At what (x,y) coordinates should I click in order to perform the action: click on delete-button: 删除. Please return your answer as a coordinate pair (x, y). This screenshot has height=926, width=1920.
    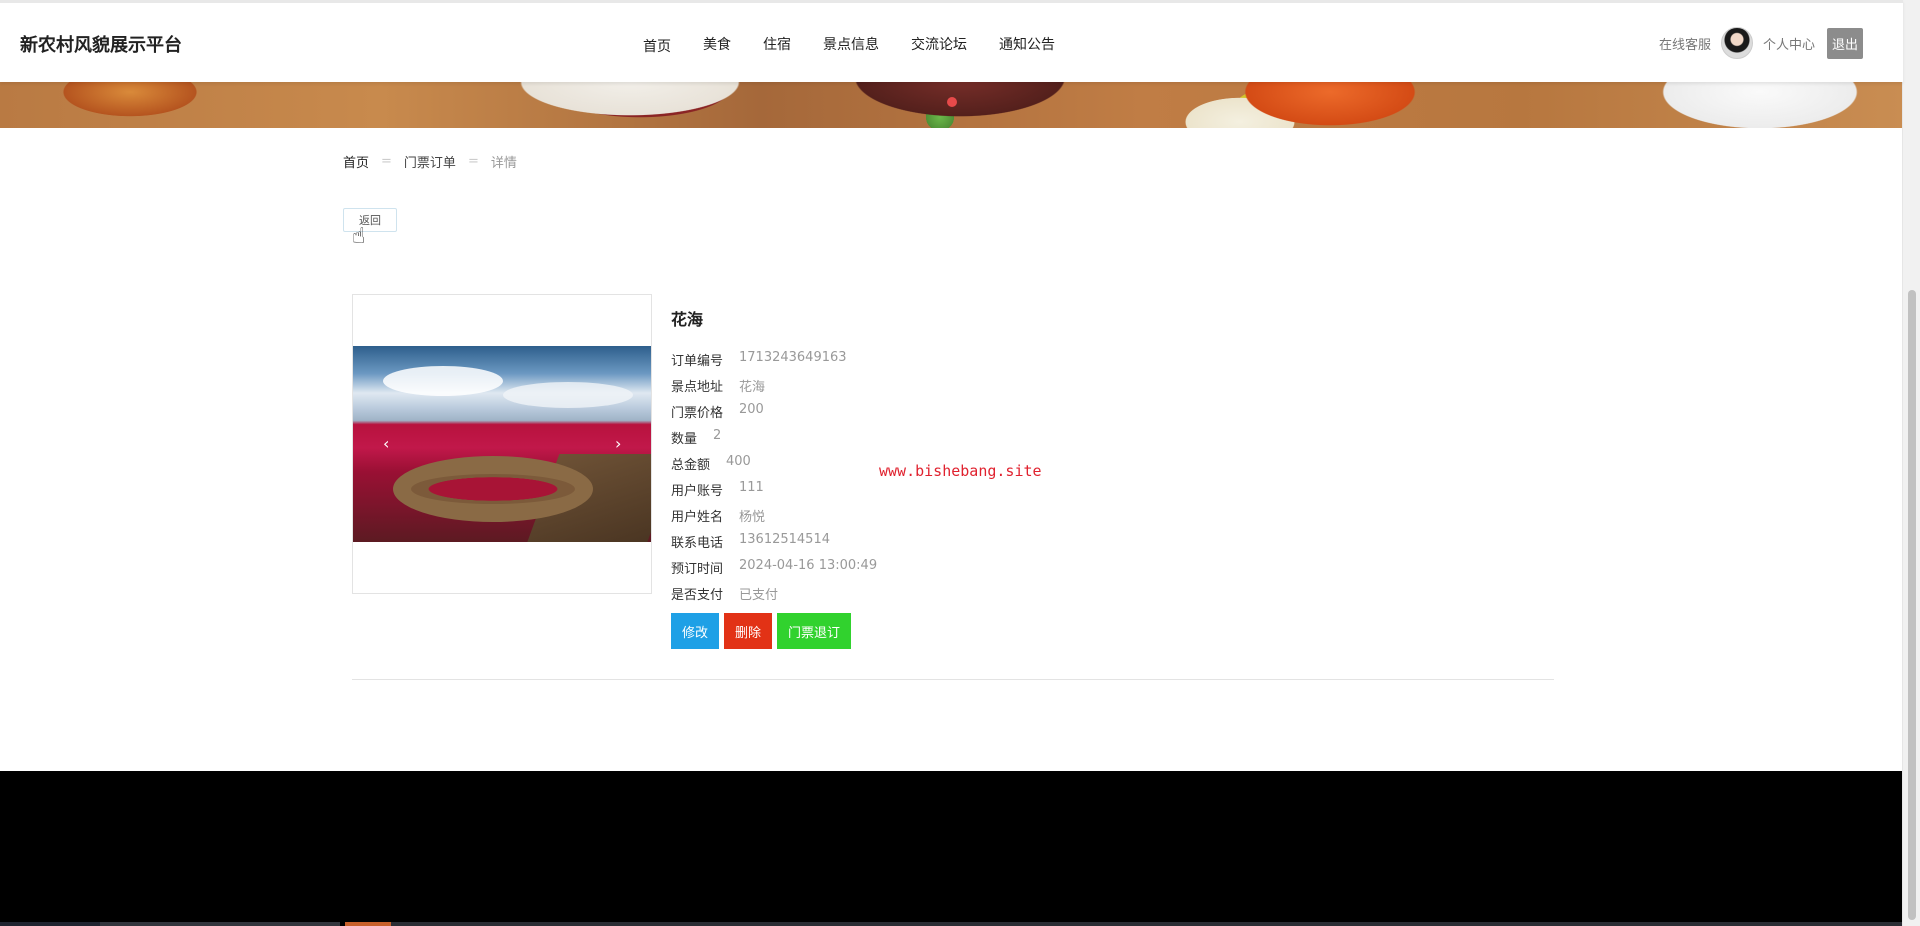
    Looking at the image, I should click on (748, 631).